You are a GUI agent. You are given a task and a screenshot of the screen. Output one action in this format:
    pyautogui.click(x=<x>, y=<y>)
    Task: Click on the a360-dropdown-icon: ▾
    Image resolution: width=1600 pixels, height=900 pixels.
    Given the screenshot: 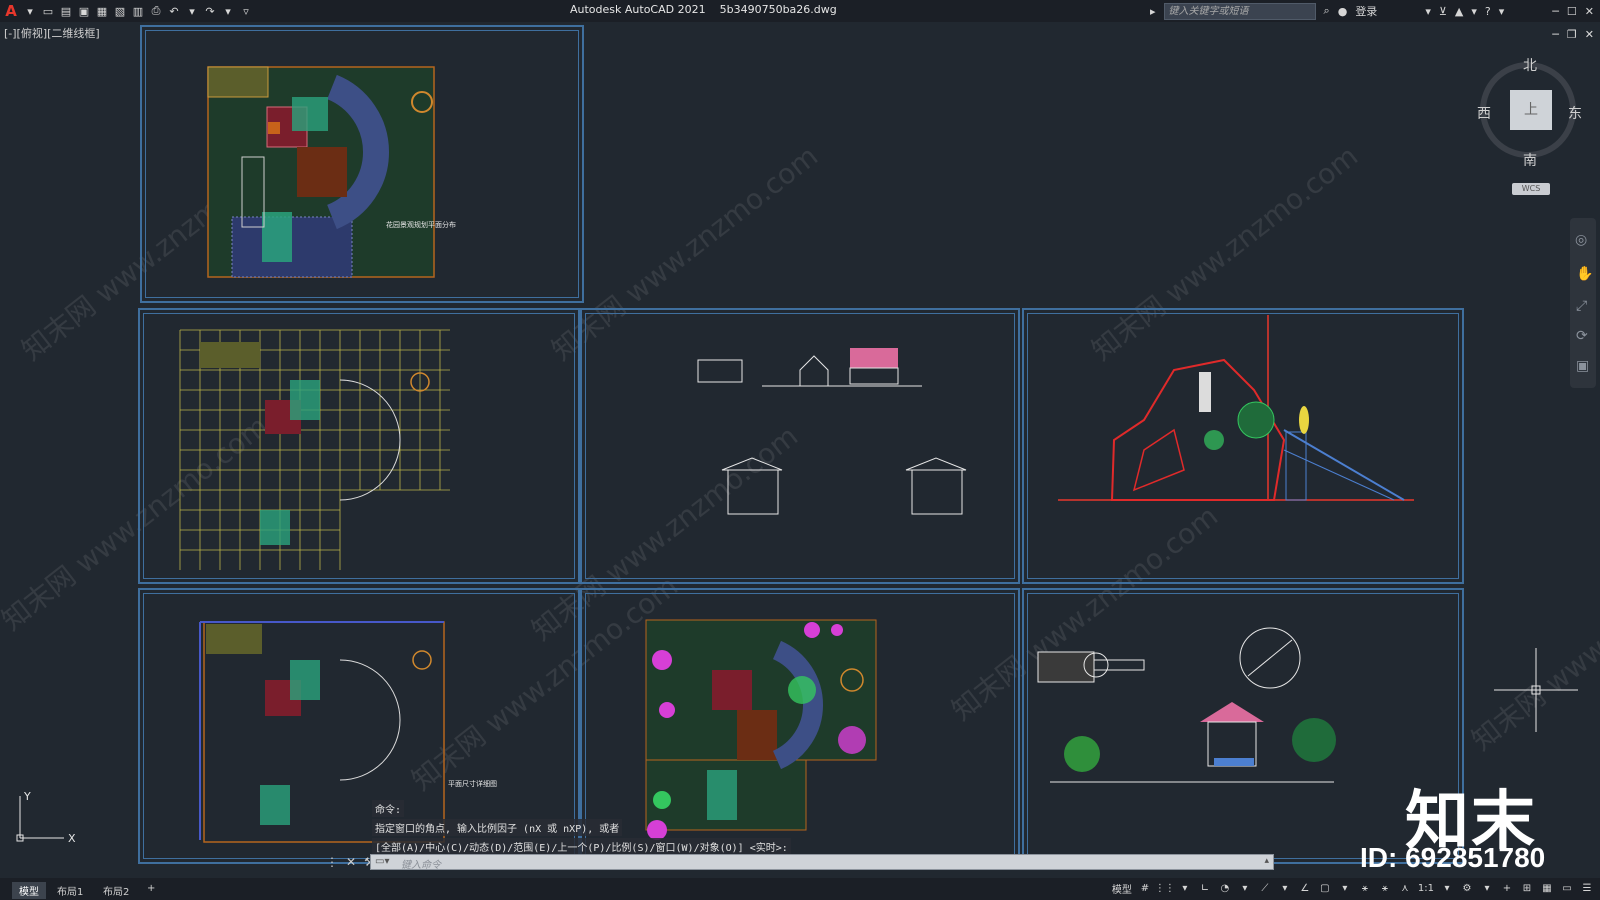 What is the action you would take?
    pyautogui.click(x=1474, y=11)
    